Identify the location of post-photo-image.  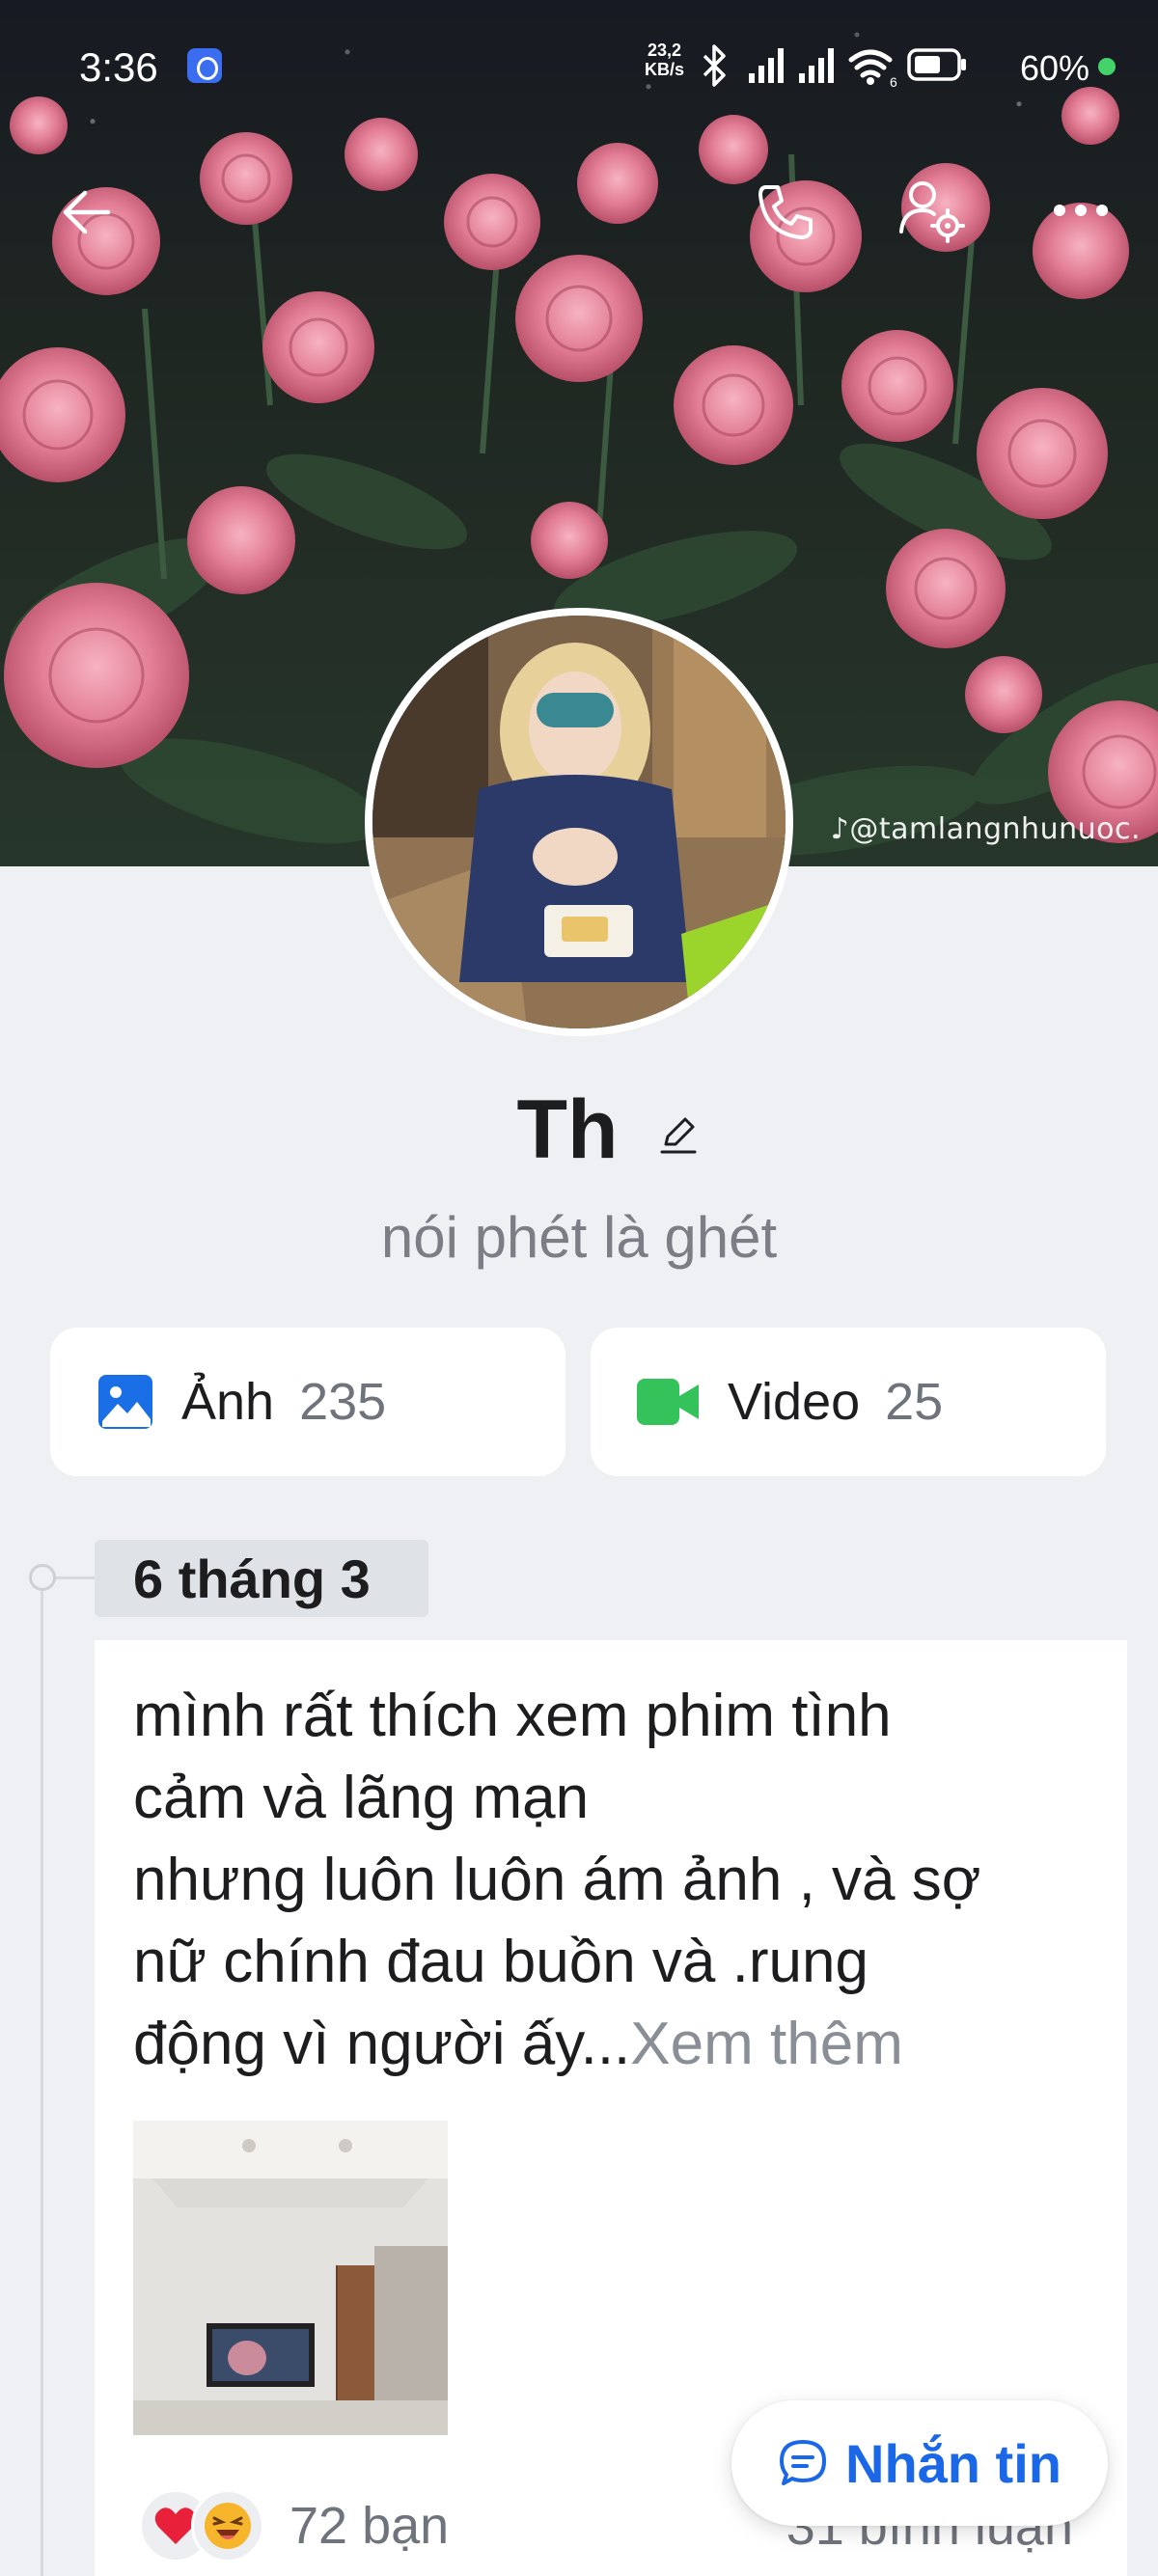
(290, 2278).